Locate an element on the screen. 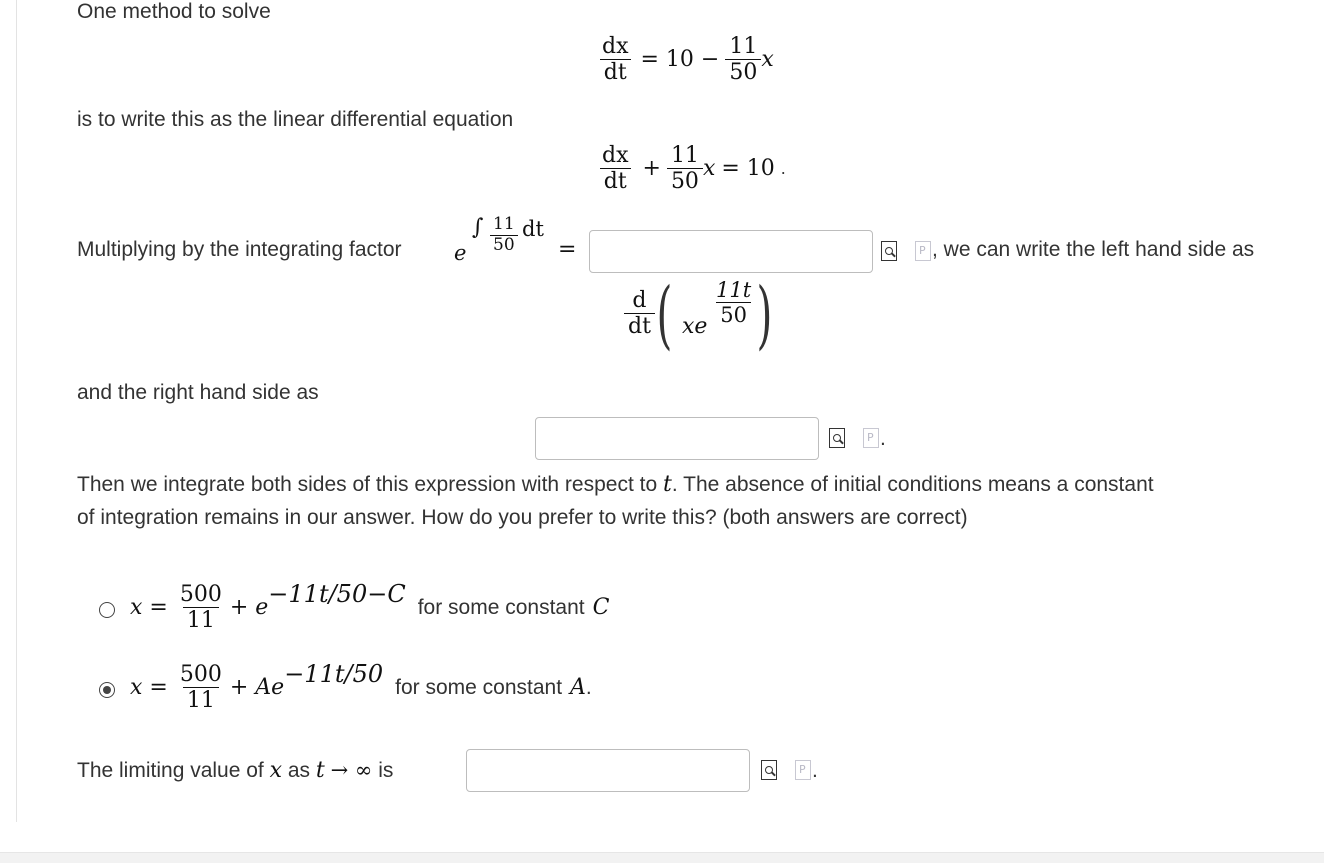  constant-a: A is located at coordinates (578, 688).